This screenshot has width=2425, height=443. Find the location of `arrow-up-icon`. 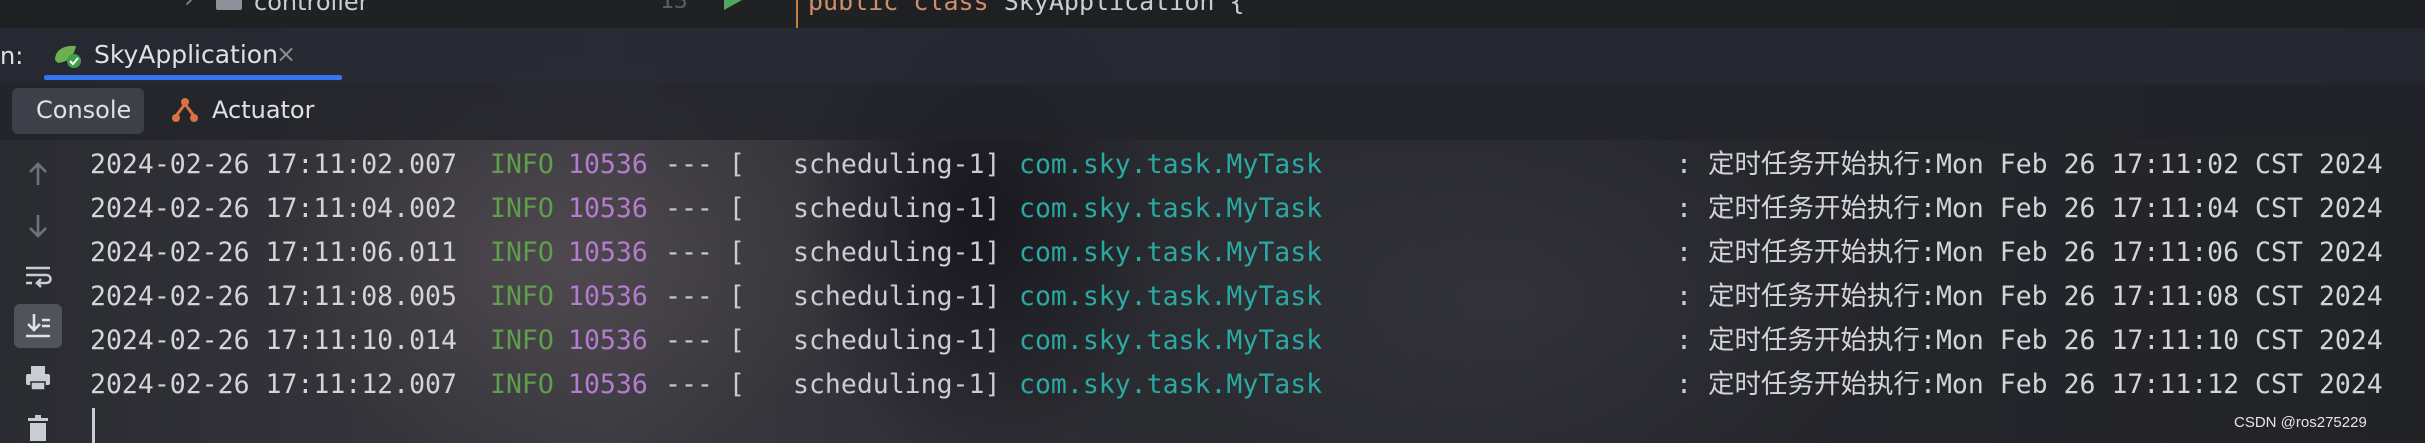

arrow-up-icon is located at coordinates (38, 173).